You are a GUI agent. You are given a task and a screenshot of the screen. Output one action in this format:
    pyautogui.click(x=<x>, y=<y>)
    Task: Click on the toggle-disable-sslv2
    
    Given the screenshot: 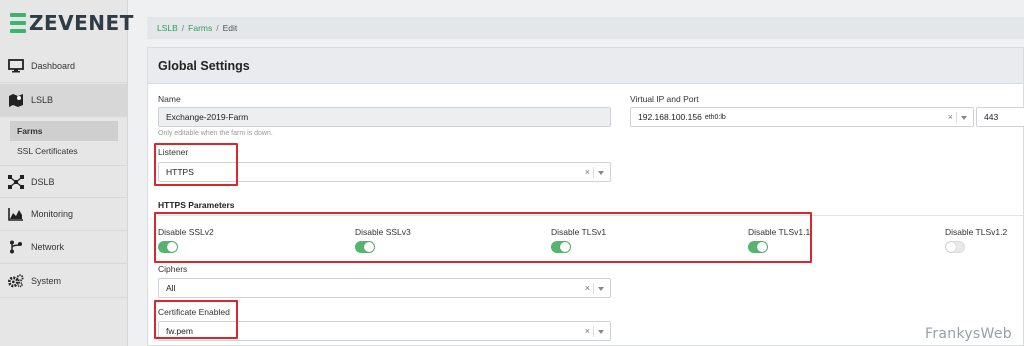 What is the action you would take?
    pyautogui.click(x=168, y=247)
    